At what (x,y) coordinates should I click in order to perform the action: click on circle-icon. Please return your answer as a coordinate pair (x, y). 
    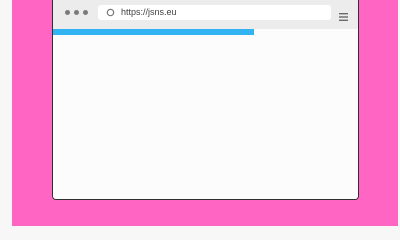
    Looking at the image, I should click on (110, 13).